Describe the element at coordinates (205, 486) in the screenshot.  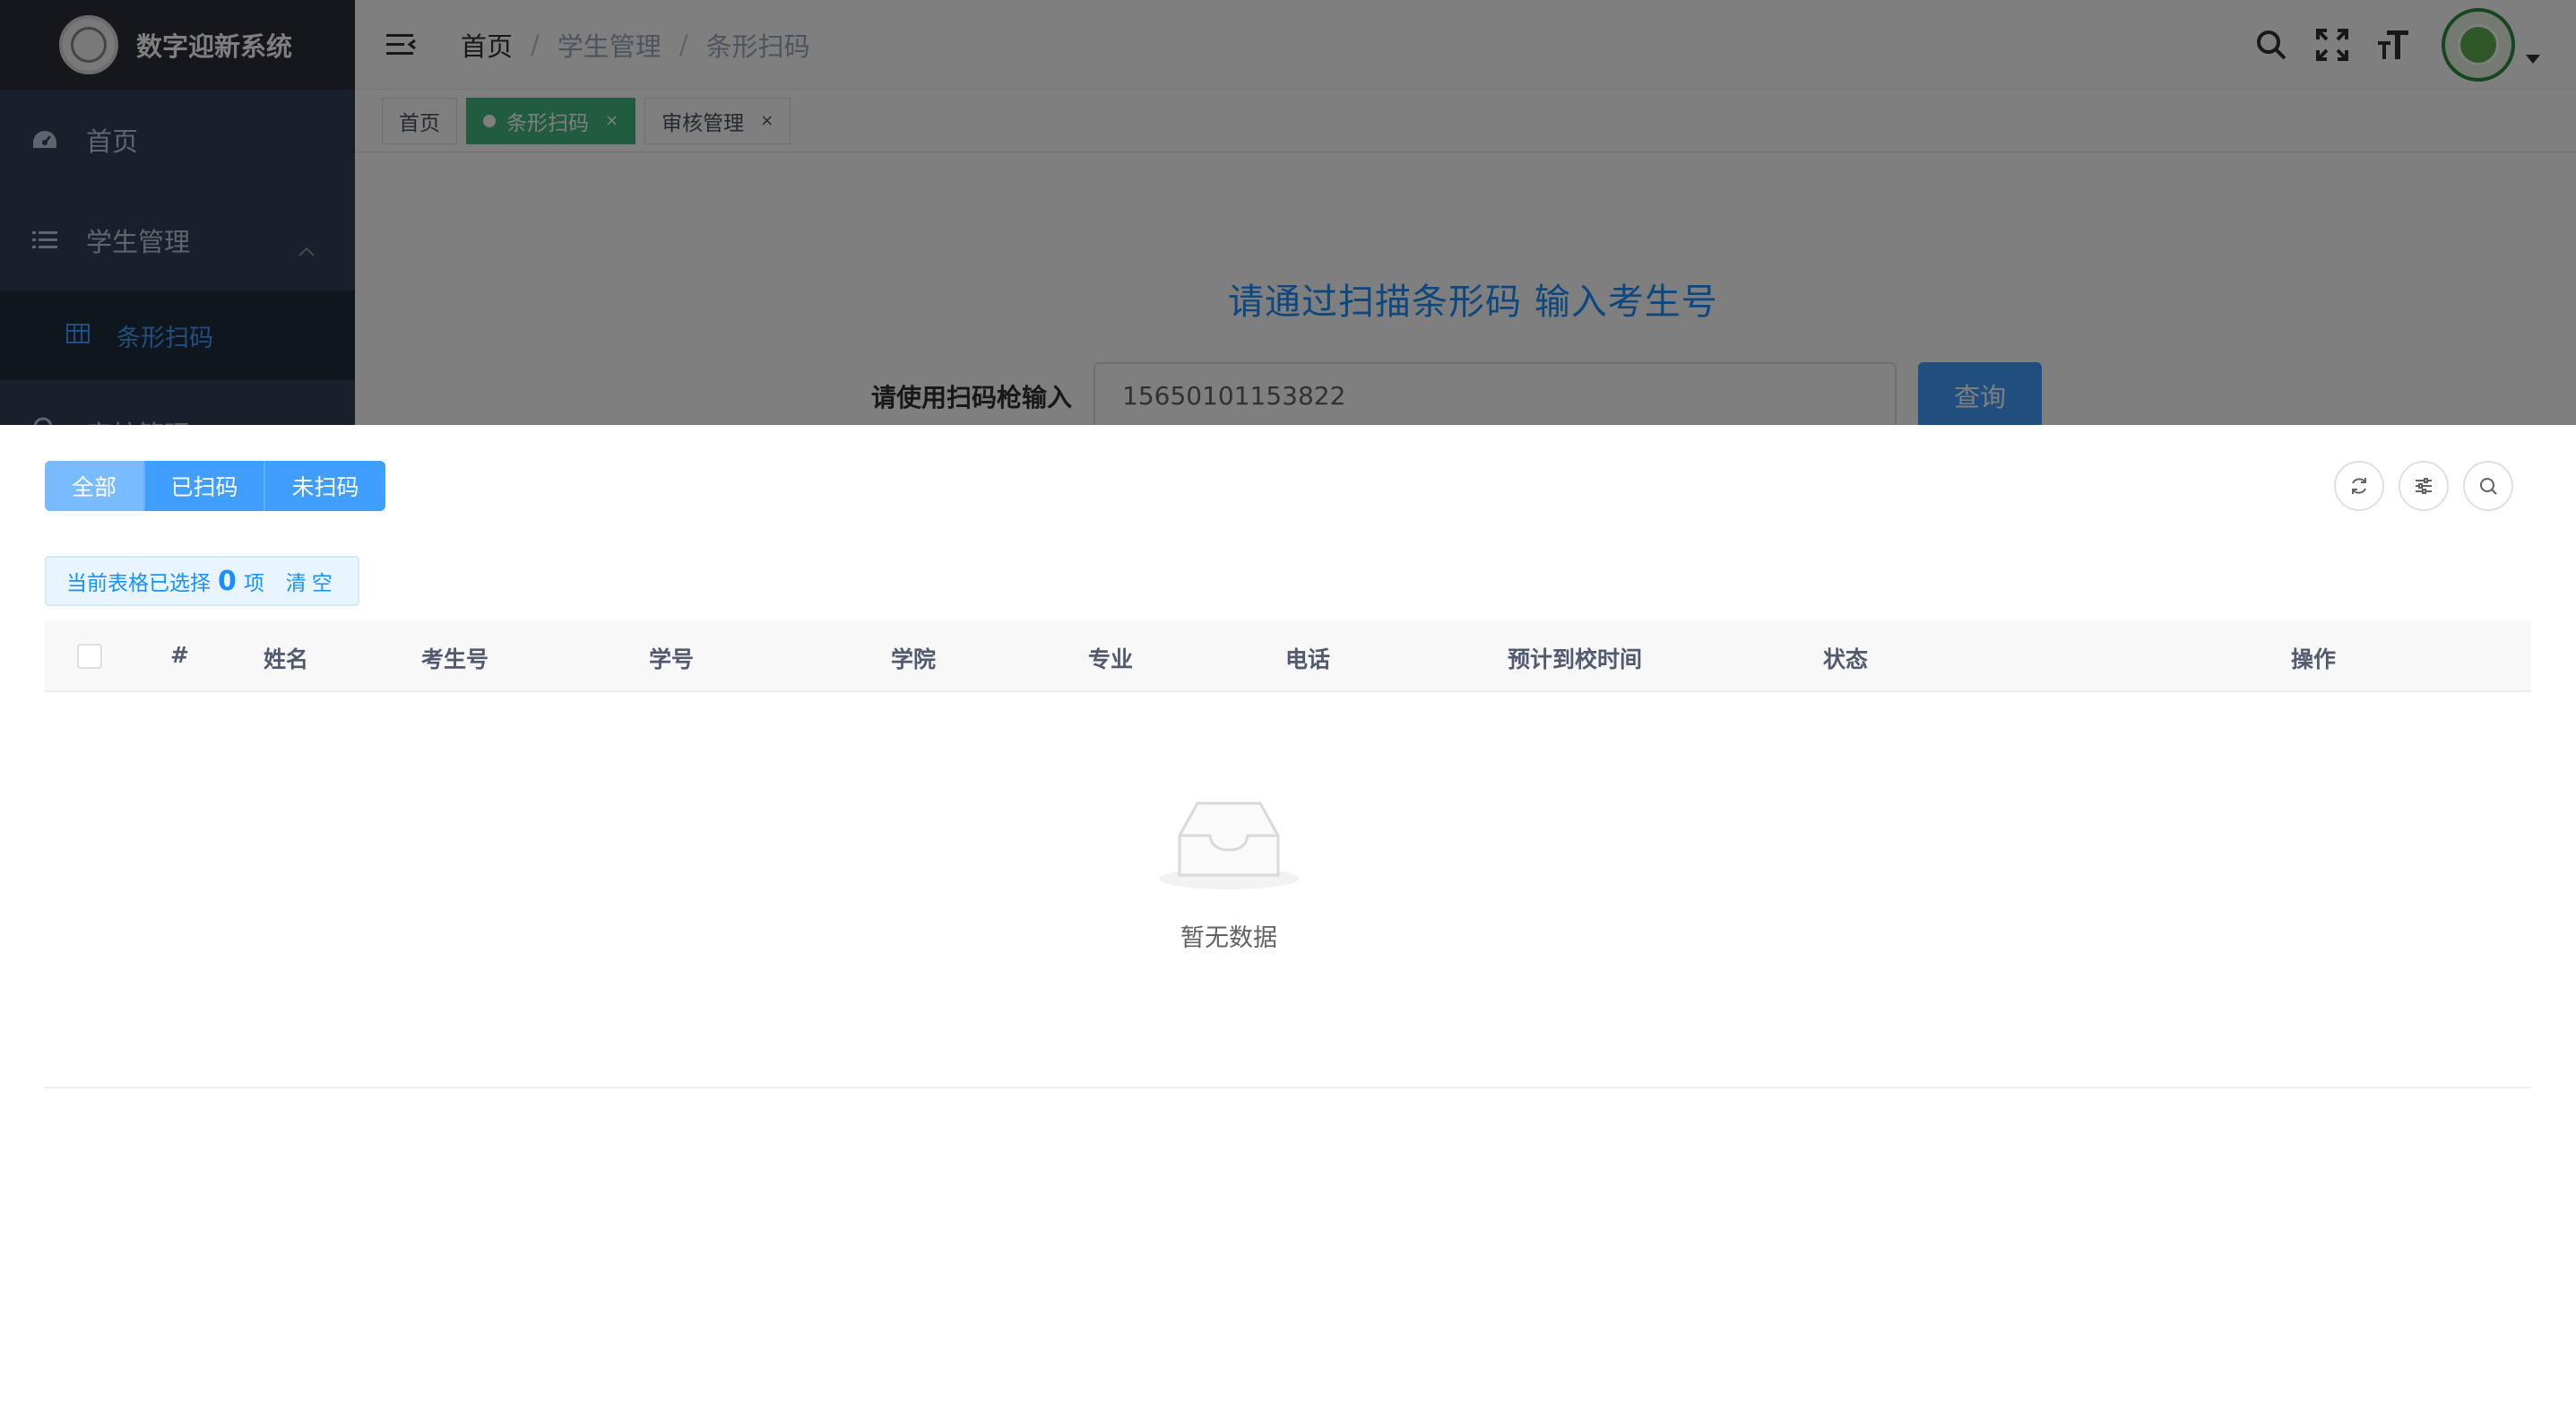
I see `filter-scanned-button: 已扫码` at that location.